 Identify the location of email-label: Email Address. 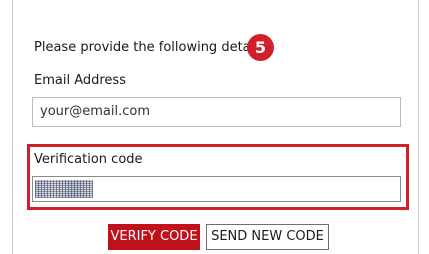
(80, 80).